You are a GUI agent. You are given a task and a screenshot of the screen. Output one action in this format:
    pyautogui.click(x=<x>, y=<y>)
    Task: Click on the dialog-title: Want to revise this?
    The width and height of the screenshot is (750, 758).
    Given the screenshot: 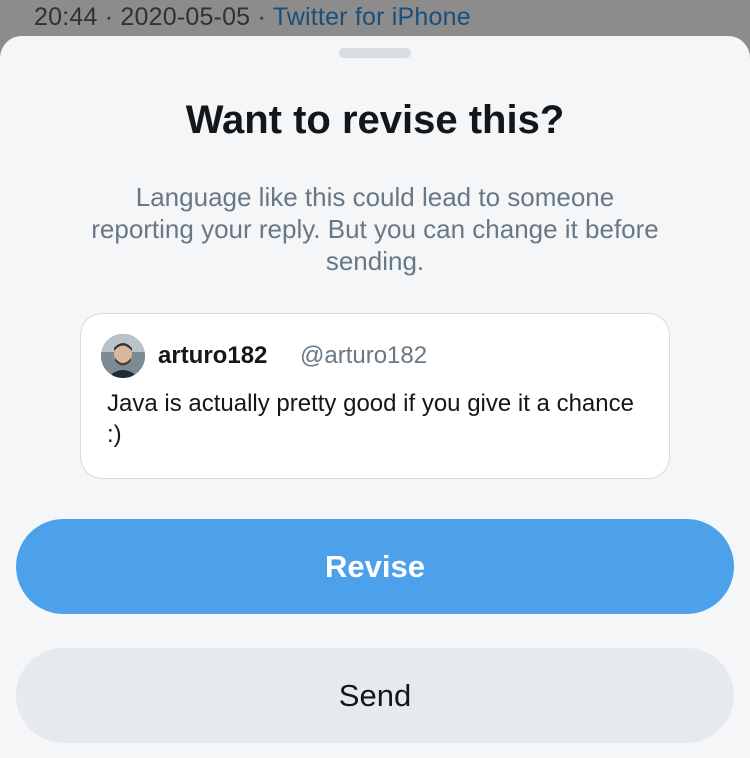 What is the action you would take?
    pyautogui.click(x=375, y=120)
    